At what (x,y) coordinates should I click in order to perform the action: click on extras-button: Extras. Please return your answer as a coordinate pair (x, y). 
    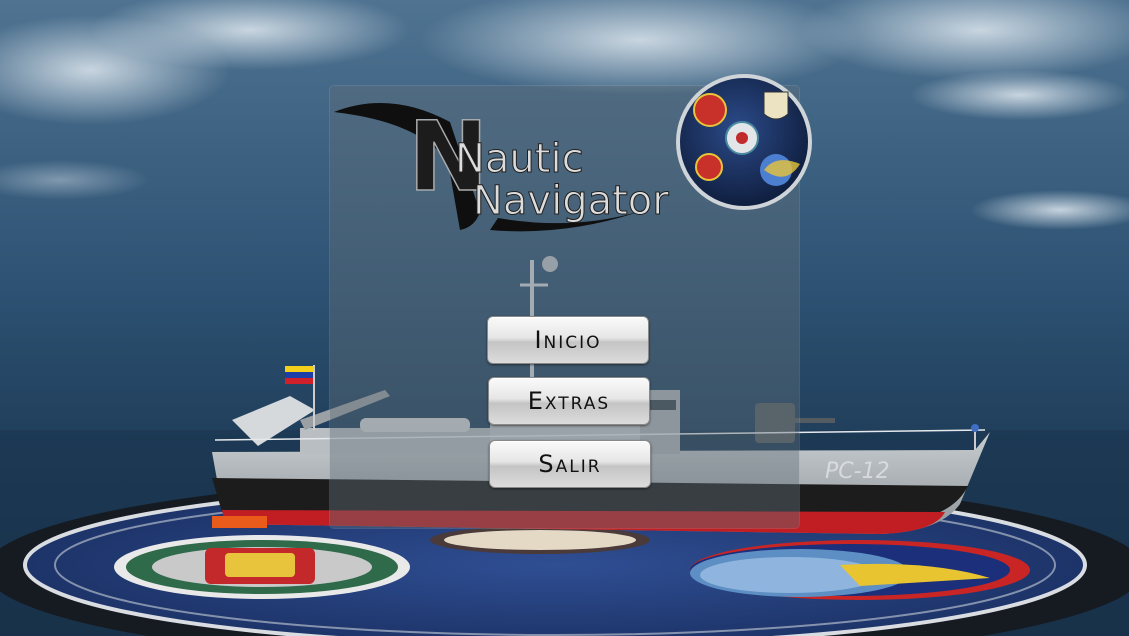
    Looking at the image, I should click on (569, 401).